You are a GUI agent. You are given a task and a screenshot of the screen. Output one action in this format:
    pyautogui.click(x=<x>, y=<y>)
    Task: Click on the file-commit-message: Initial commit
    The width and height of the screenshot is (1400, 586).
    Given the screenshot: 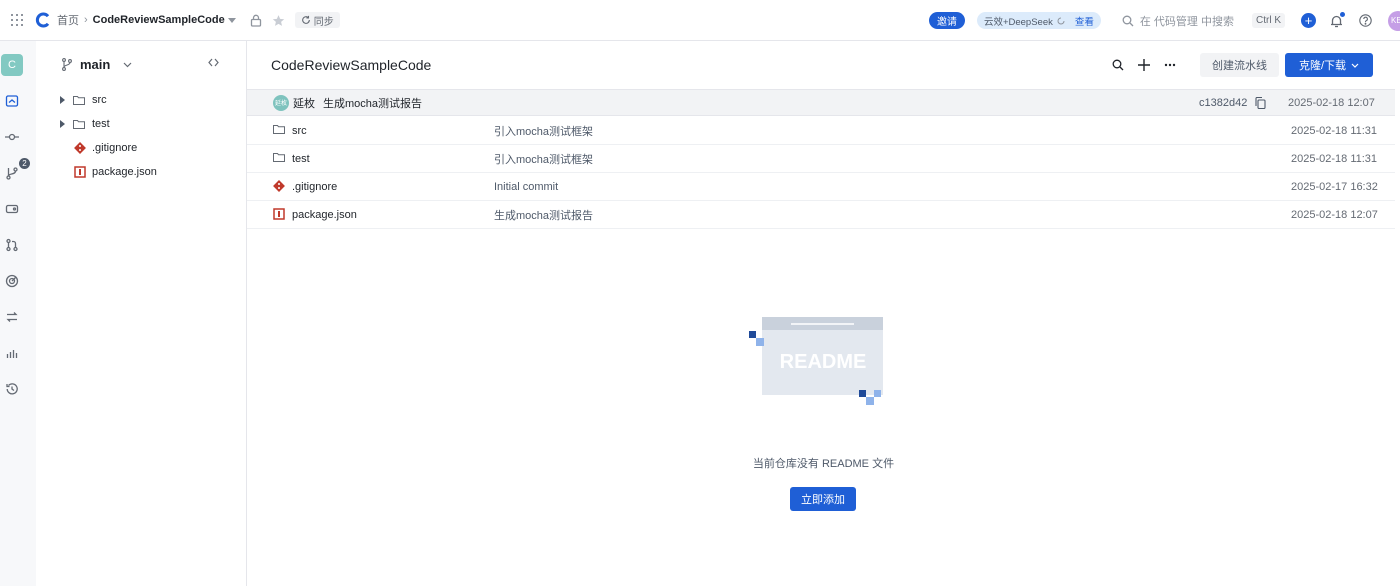 What is the action you would take?
    pyautogui.click(x=526, y=187)
    